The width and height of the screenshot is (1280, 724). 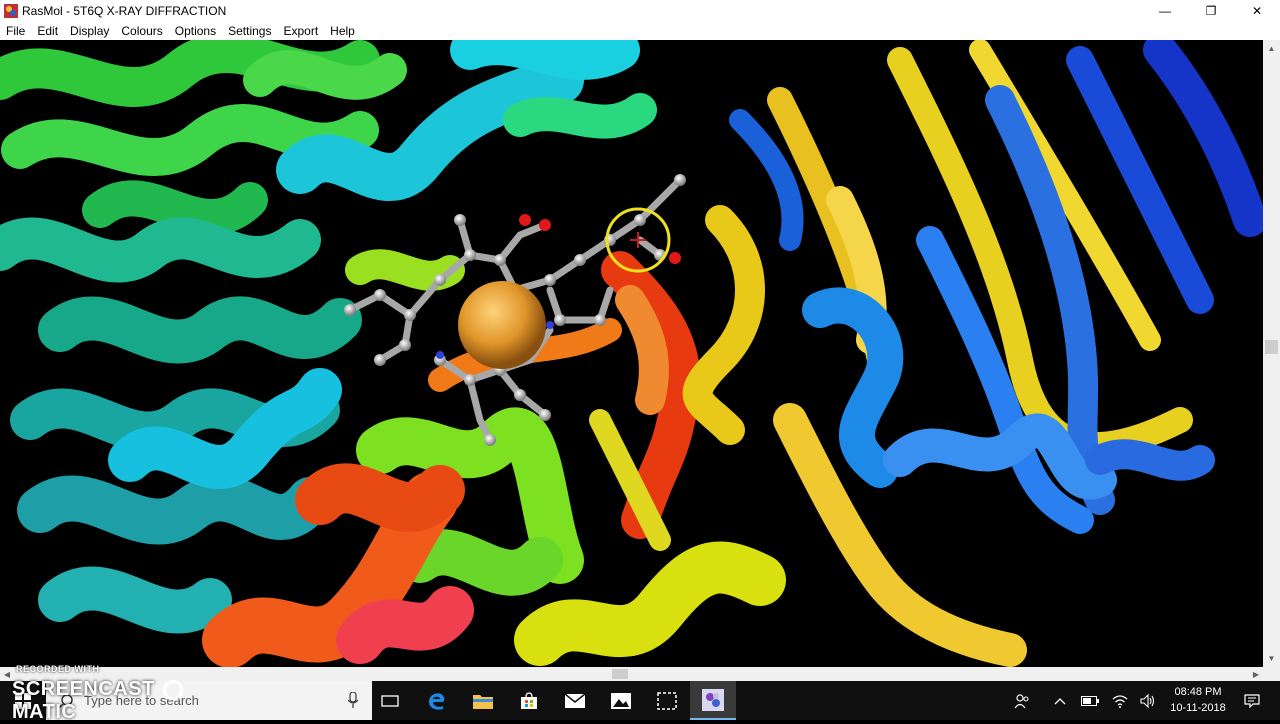 What do you see at coordinates (640, 10) in the screenshot?
I see `title-bar: RasMol - 5T6Q X-RAY DIFFRACTION — ❐ ✕` at bounding box center [640, 10].